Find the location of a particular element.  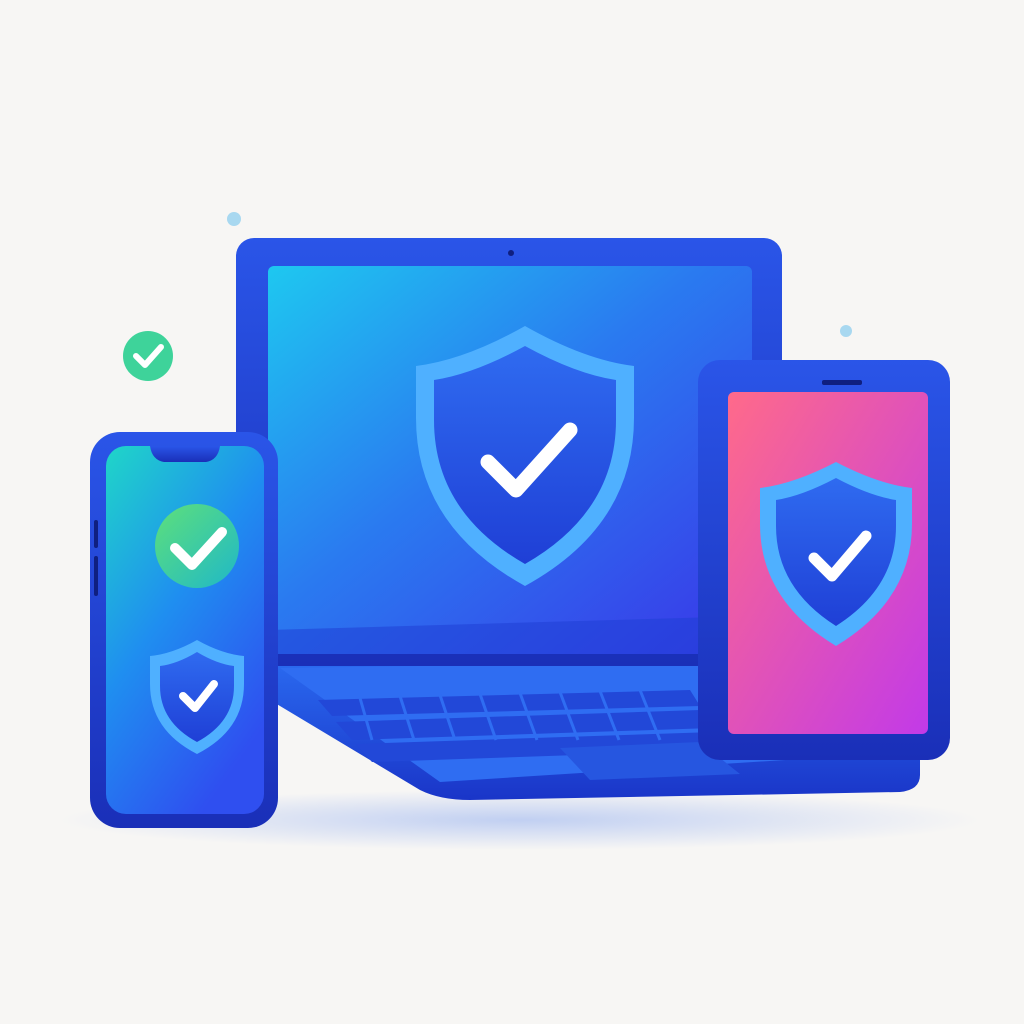

check-circle-icon is located at coordinates (197, 546).